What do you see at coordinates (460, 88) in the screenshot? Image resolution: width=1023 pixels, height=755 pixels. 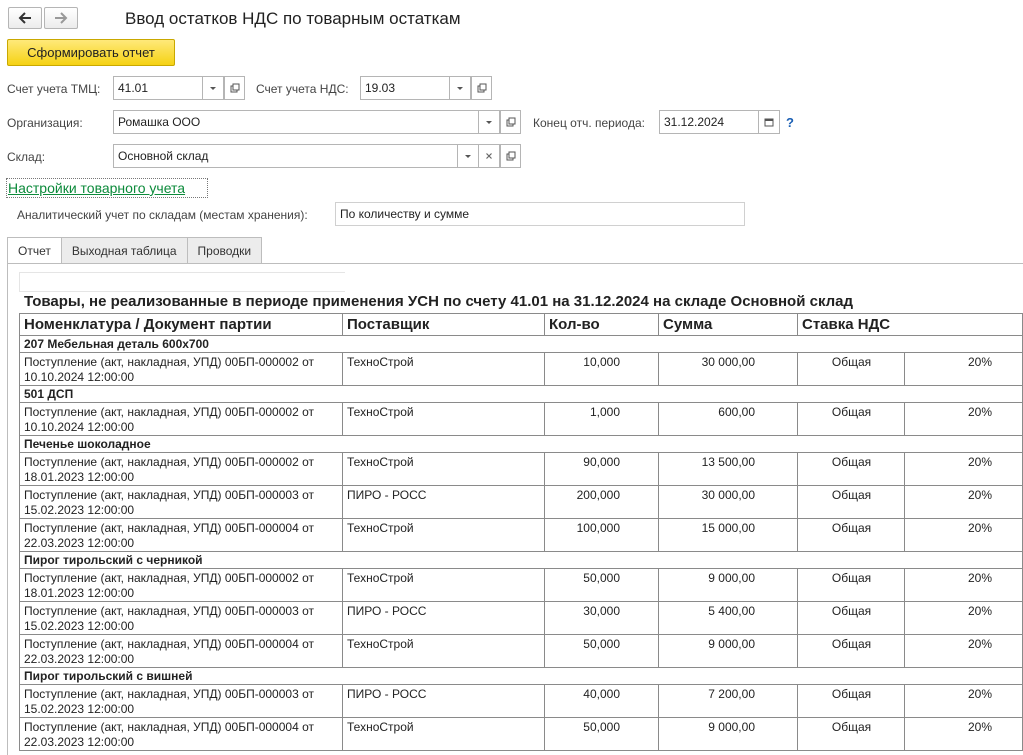 I see `vat-account-dropdown-button` at bounding box center [460, 88].